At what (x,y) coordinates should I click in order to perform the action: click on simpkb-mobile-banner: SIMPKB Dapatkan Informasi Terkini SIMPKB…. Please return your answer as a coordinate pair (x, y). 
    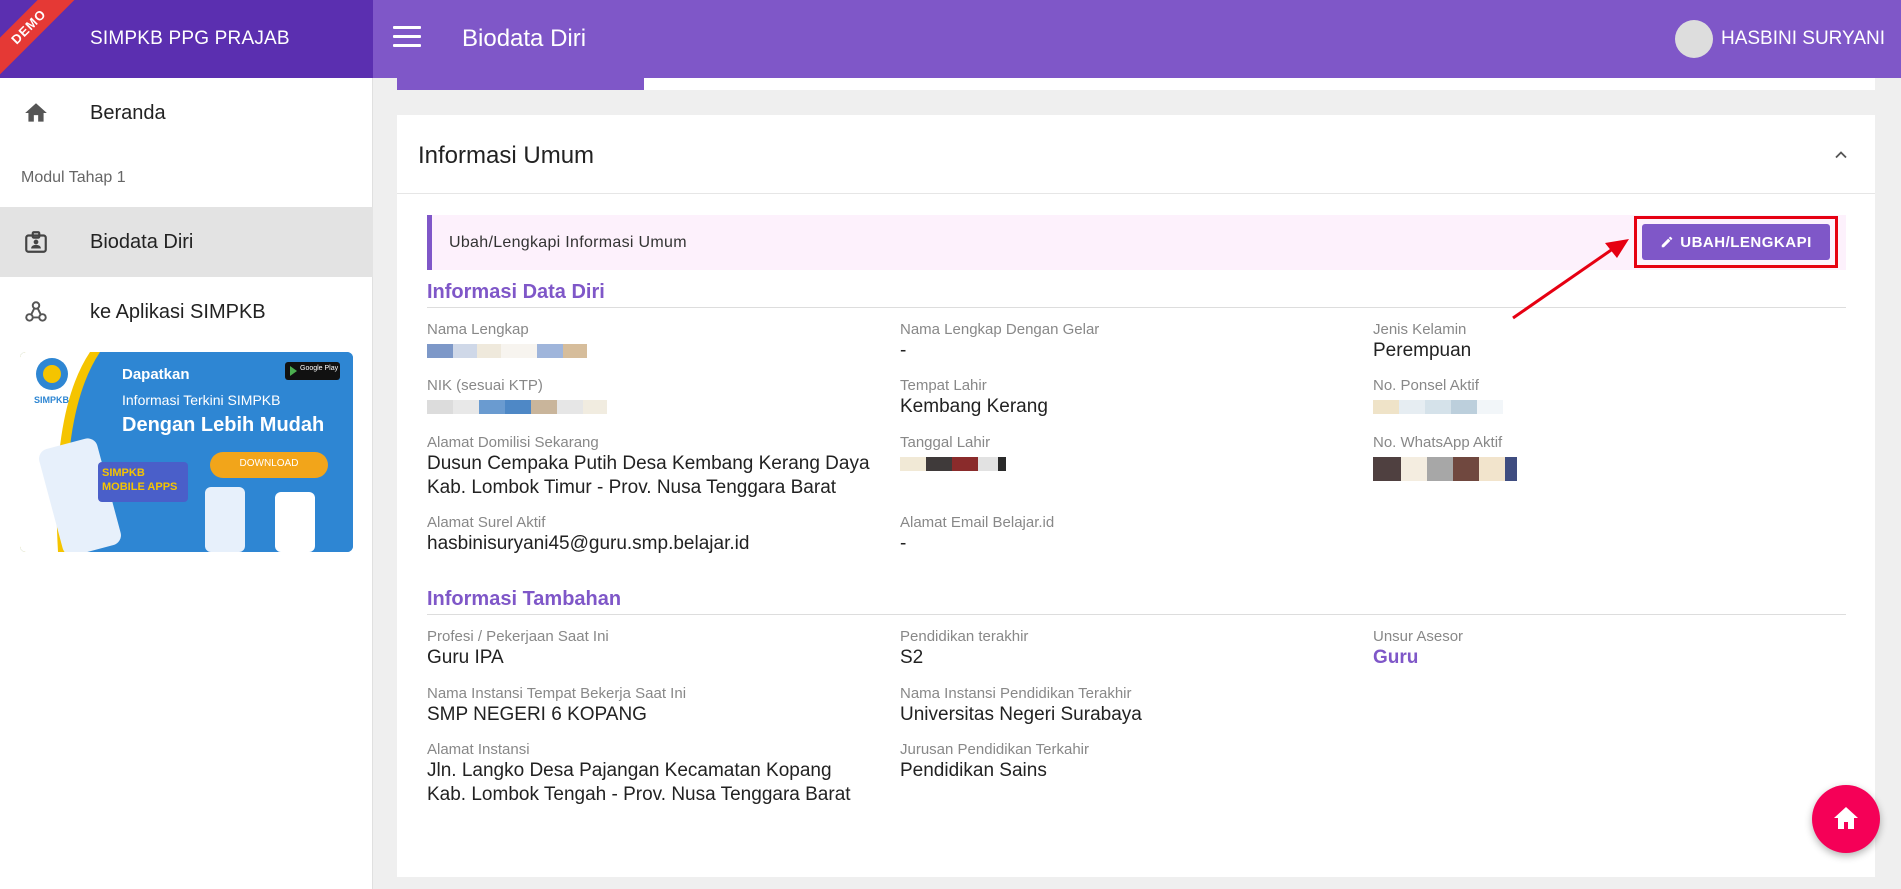
    Looking at the image, I should click on (186, 452).